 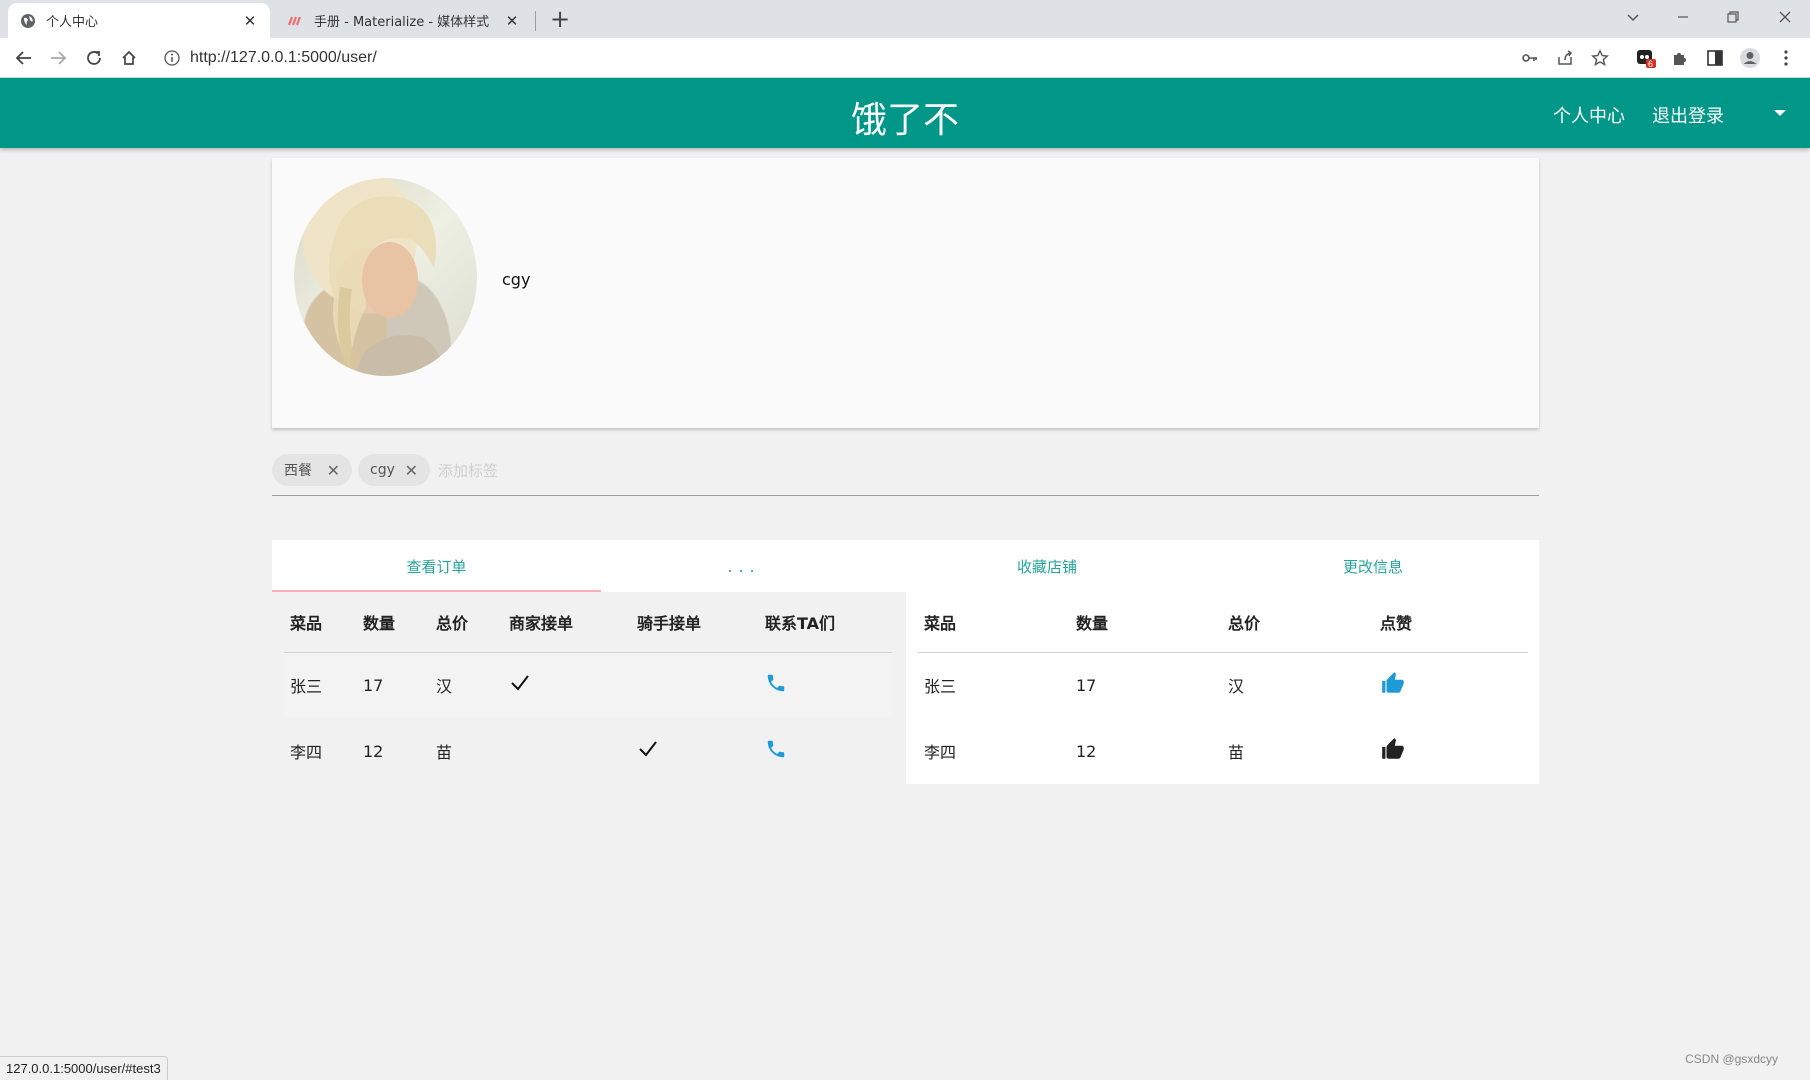 I want to click on brand-logo: 饿了不, so click(x=905, y=117).